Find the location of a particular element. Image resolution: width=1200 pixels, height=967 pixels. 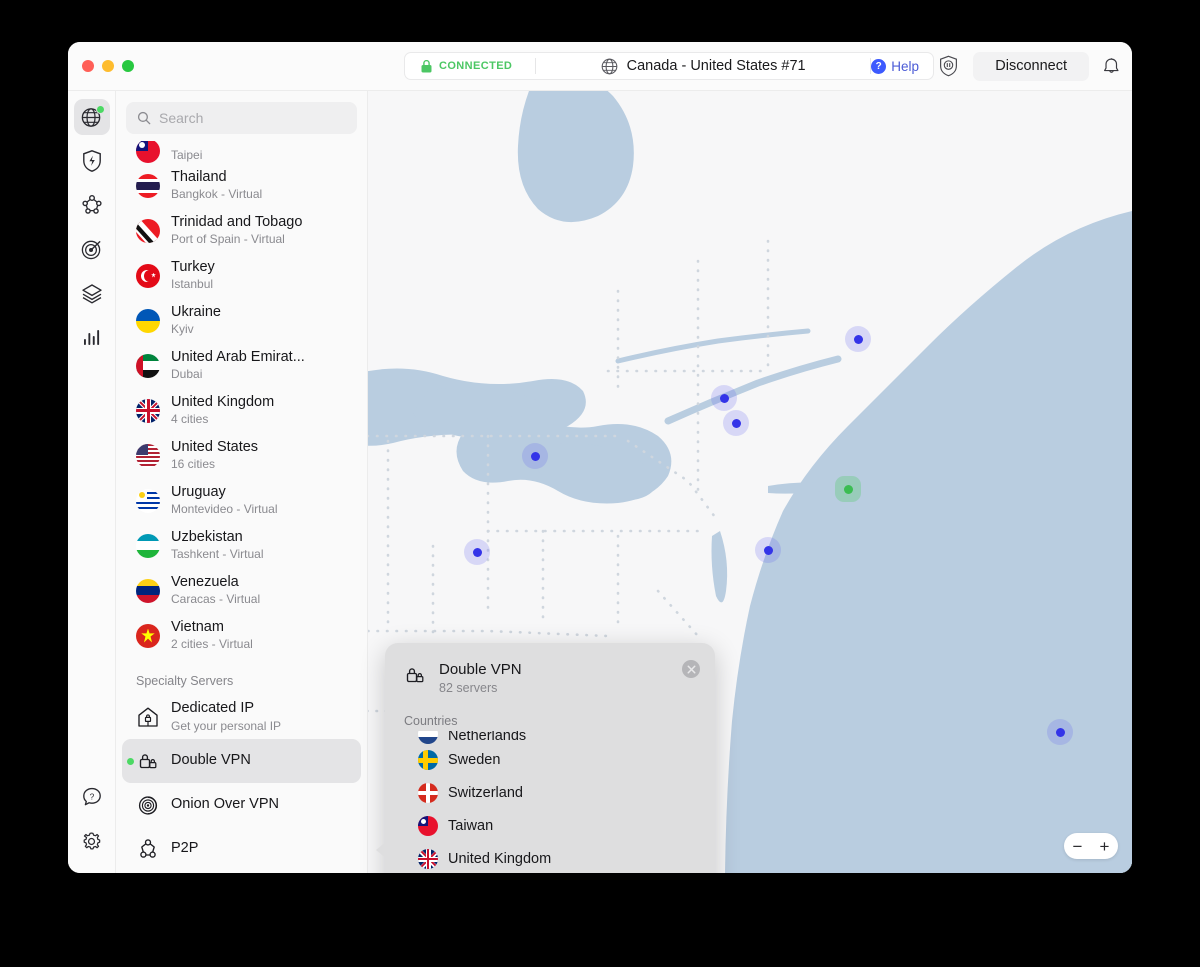

popup-list-item-switzerland: Switzerland is located at coordinates (555, 793).